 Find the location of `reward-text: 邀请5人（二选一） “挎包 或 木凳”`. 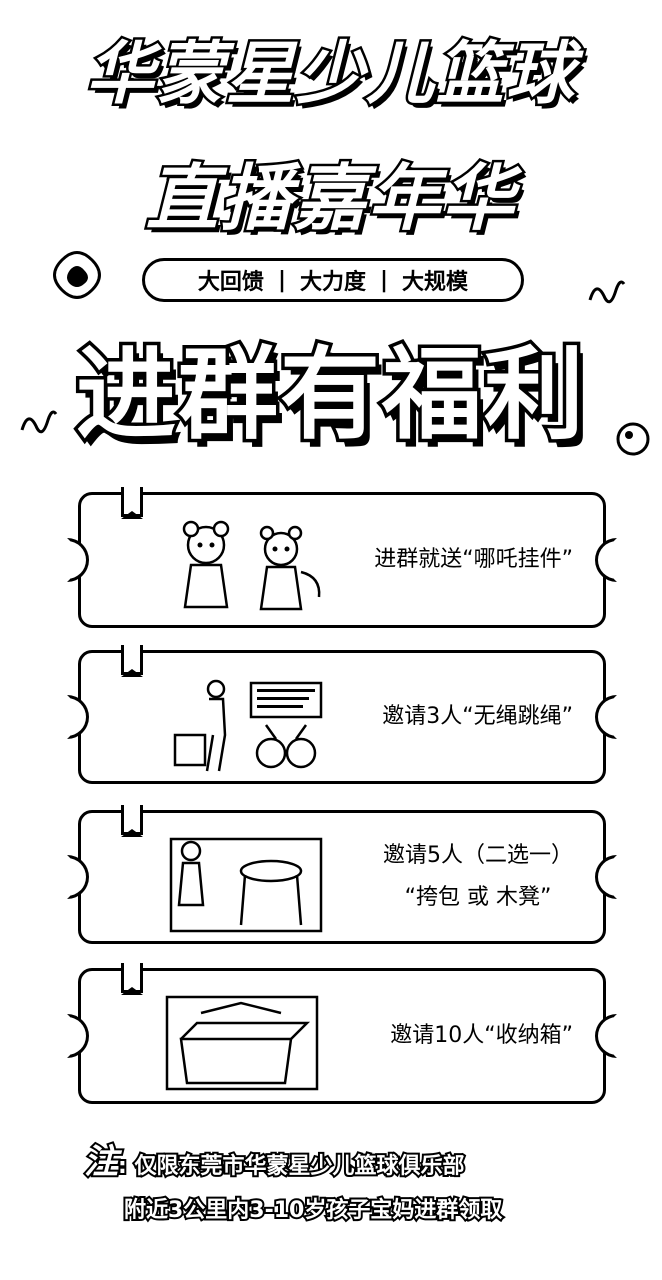

reward-text: 邀请5人（二选一） “挎包 或 木凳” is located at coordinates (478, 876).